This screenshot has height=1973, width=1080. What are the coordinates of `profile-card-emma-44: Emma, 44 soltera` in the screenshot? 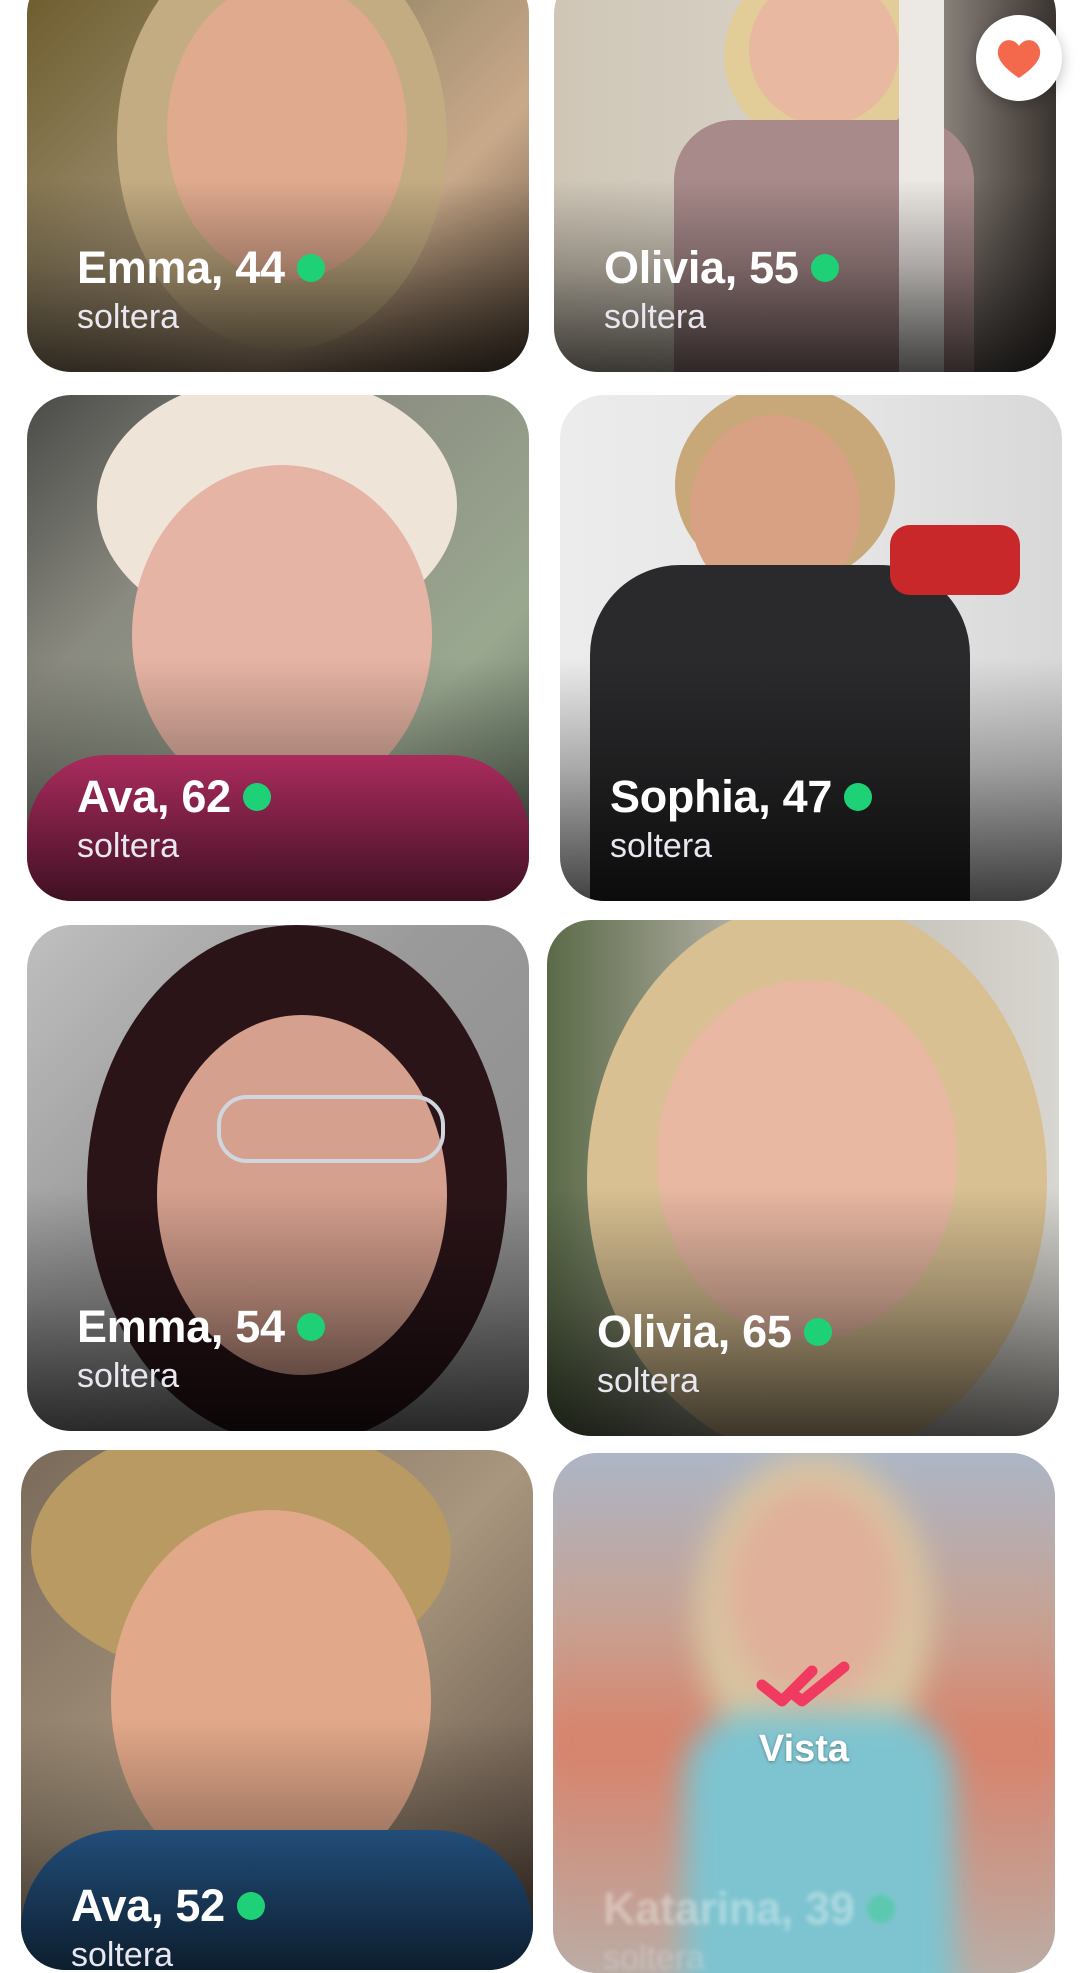 It's located at (278, 186).